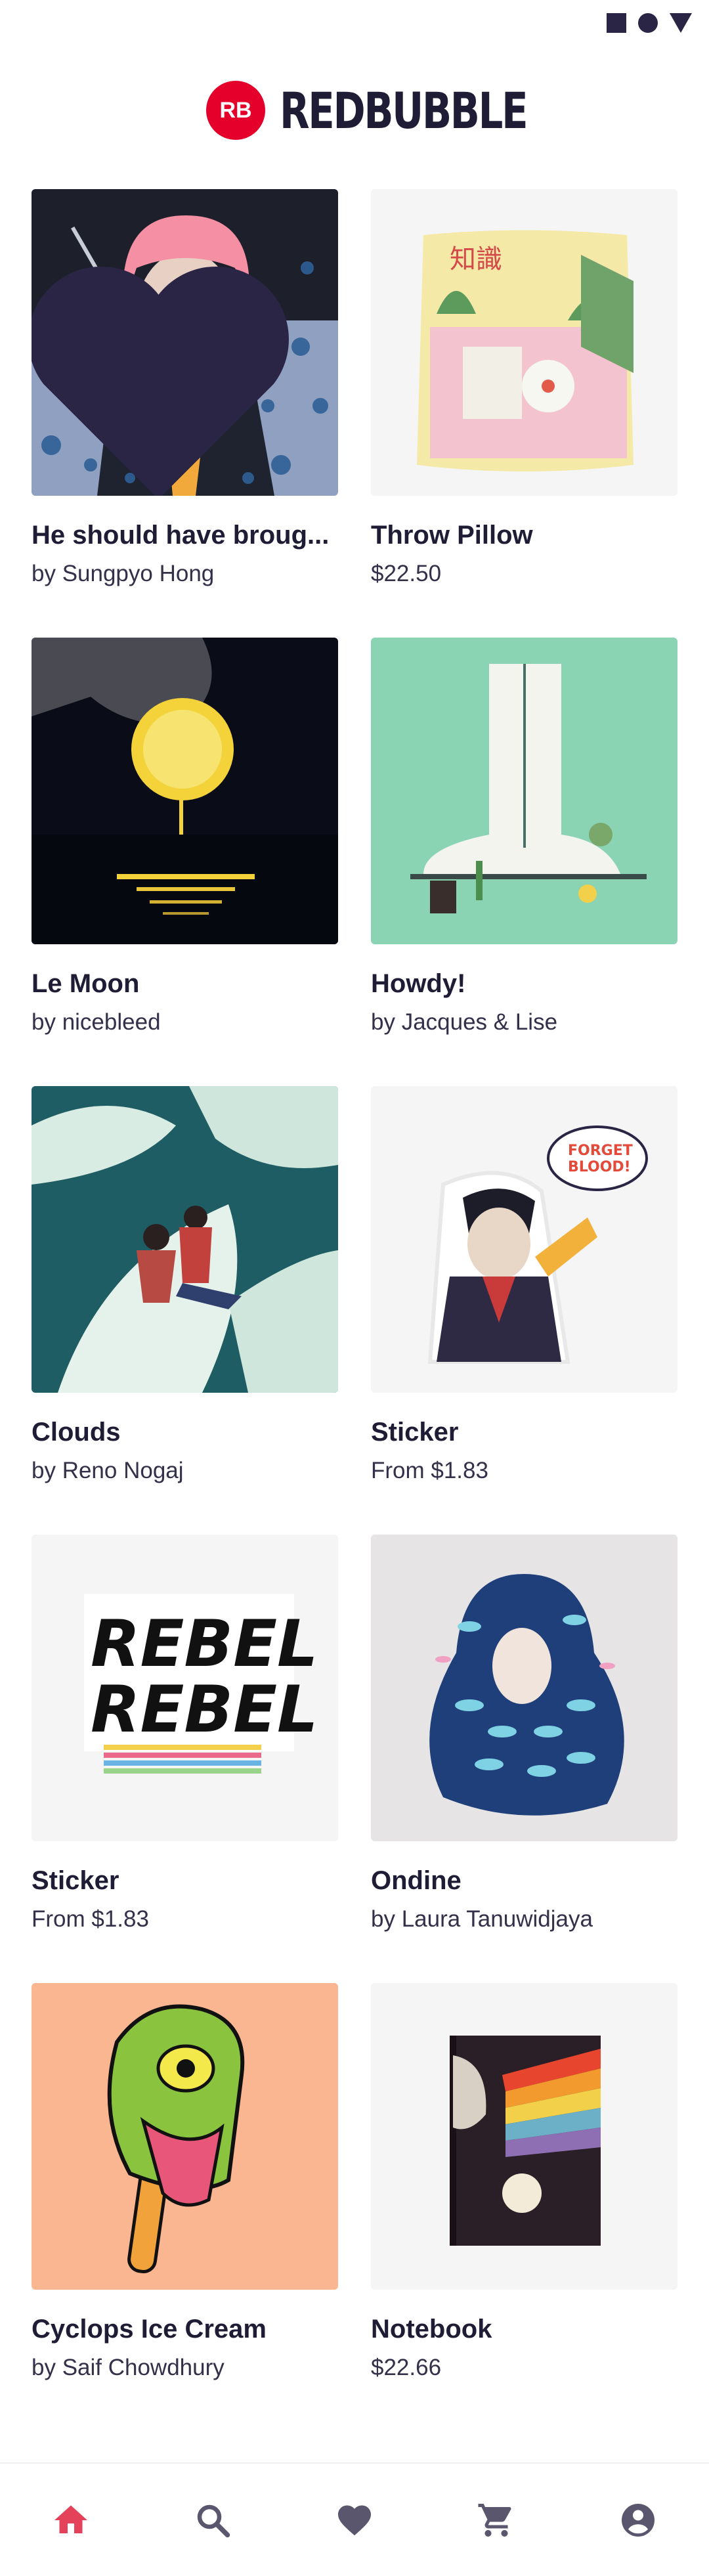 This screenshot has width=709, height=2576. I want to click on product-subtitle: by Reno Nogaj, so click(108, 1470).